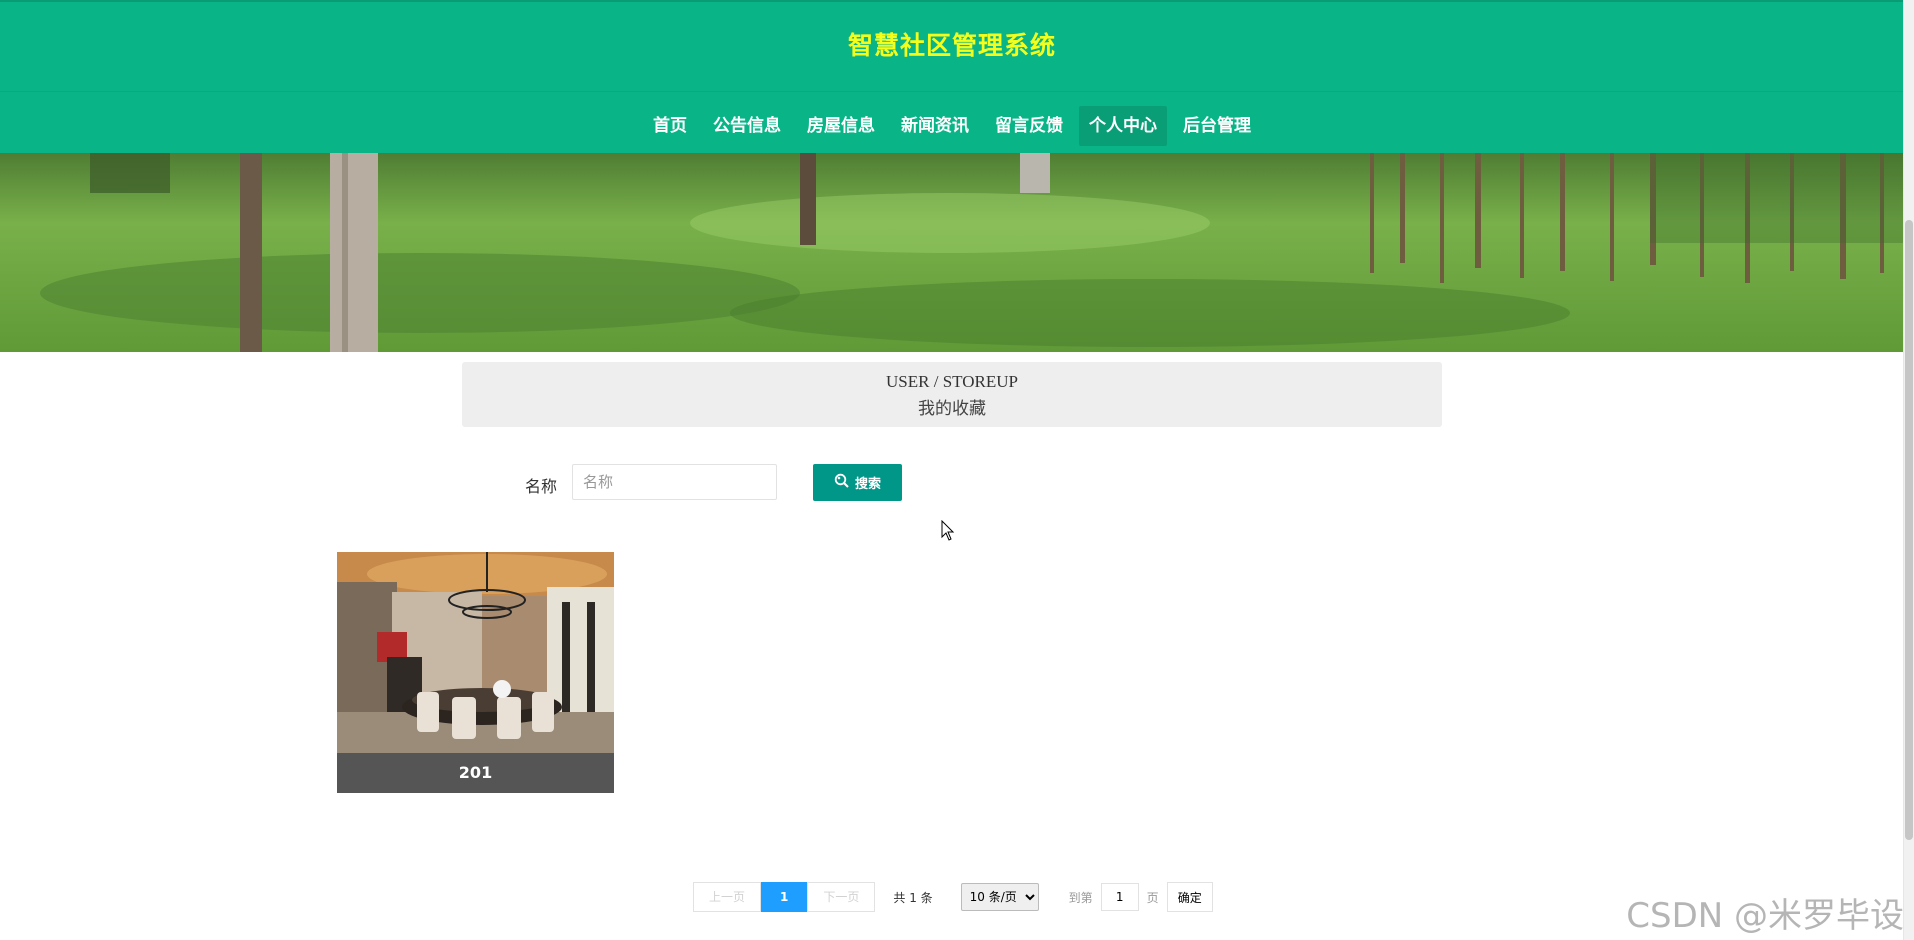  What do you see at coordinates (935, 126) in the screenshot?
I see `nav-item-news: 新闻资讯` at bounding box center [935, 126].